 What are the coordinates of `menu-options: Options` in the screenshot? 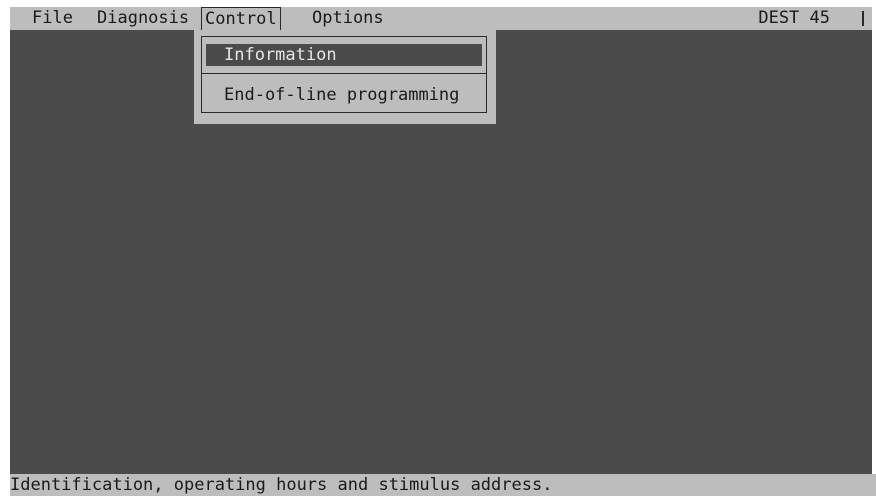 It's located at (348, 18).